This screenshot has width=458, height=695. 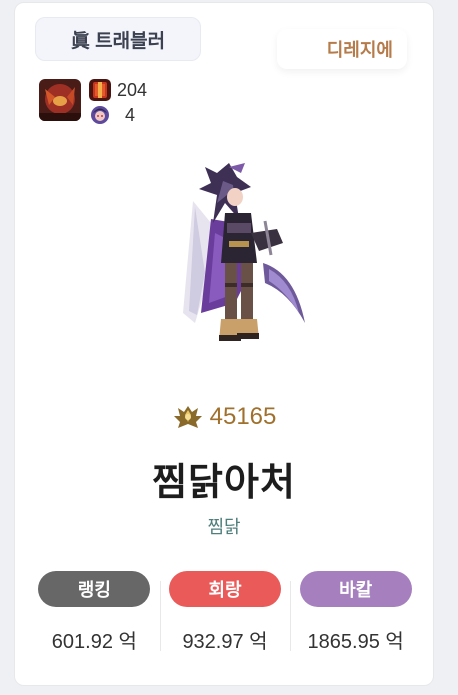 I want to click on corridor-pill: 회랑, so click(x=225, y=589).